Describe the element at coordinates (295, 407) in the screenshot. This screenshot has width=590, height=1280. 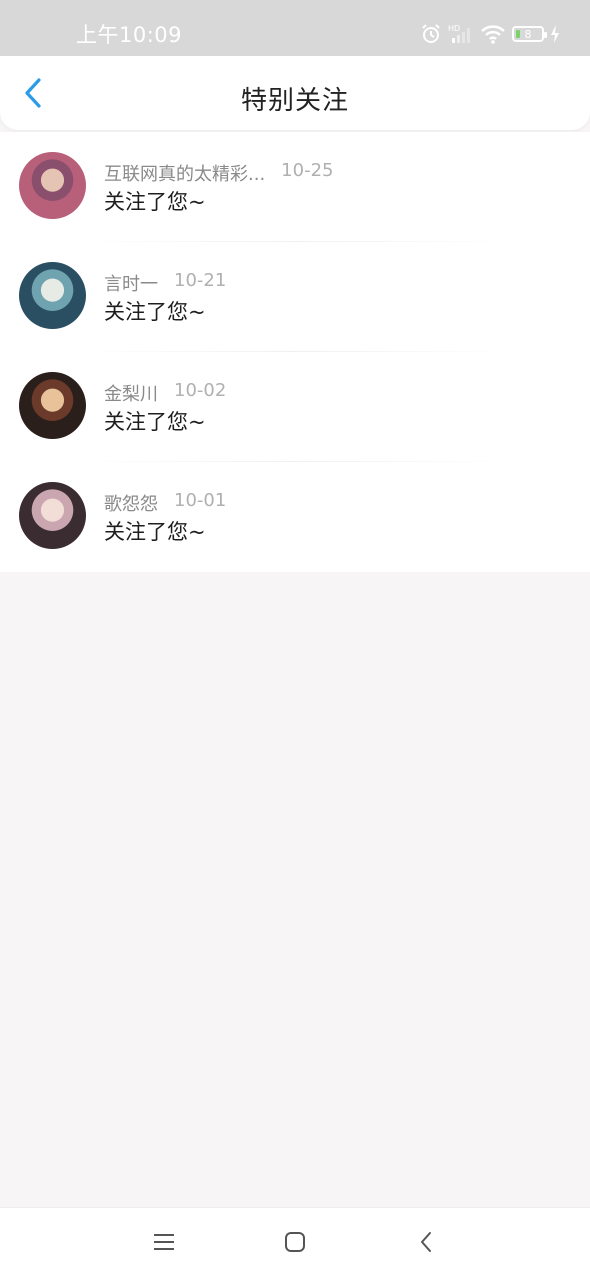
I see `list-item: 金梨川 10-02 关注了您~` at that location.